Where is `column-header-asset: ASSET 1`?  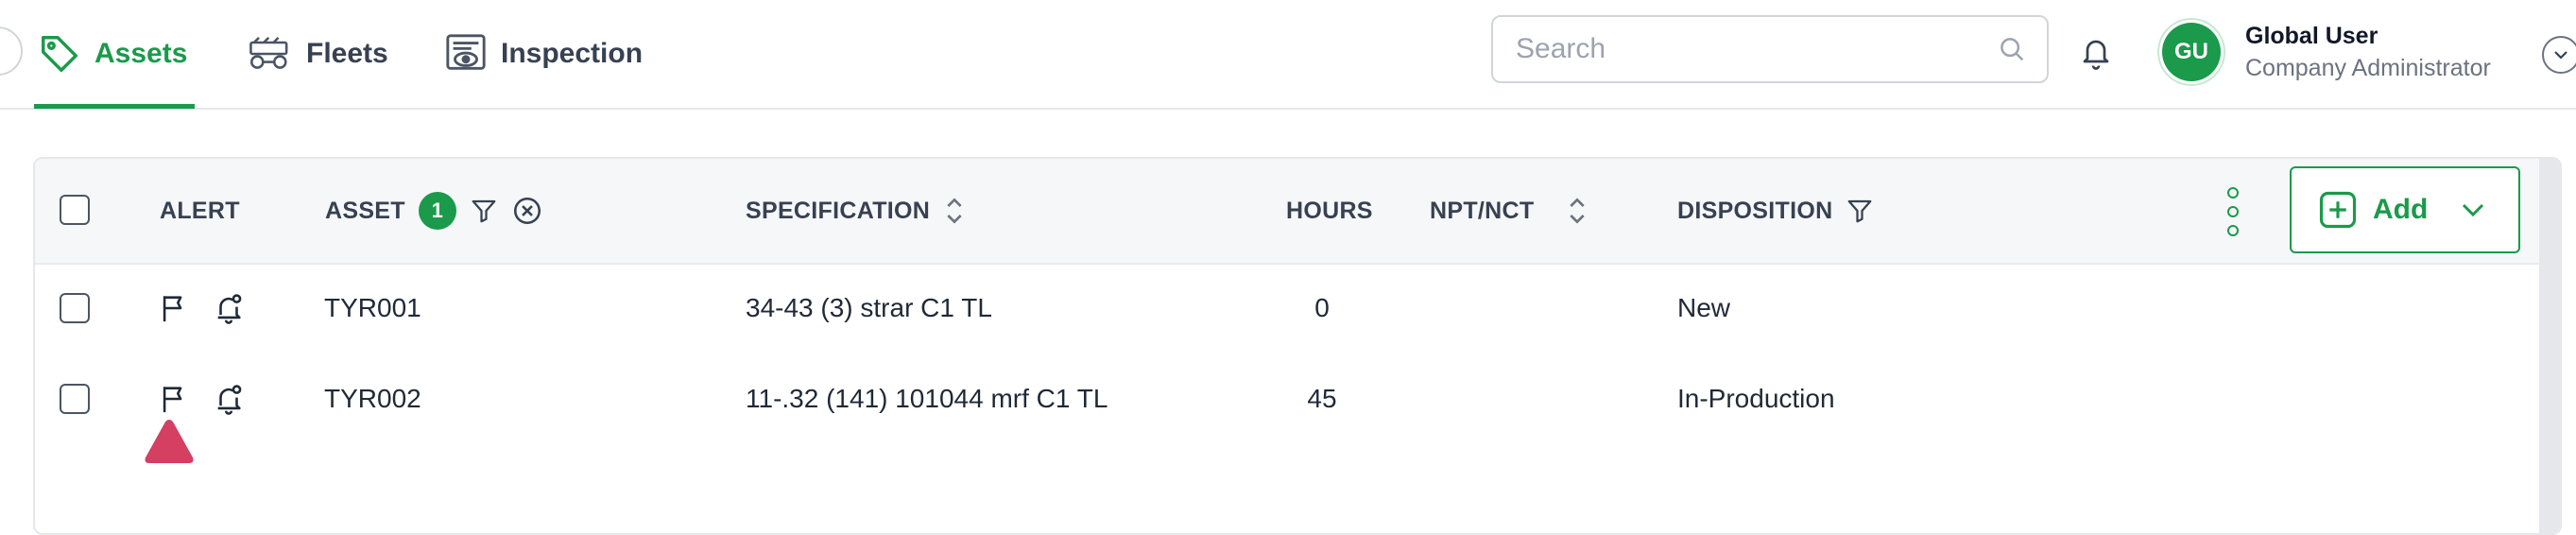 column-header-asset: ASSET 1 is located at coordinates (434, 211).